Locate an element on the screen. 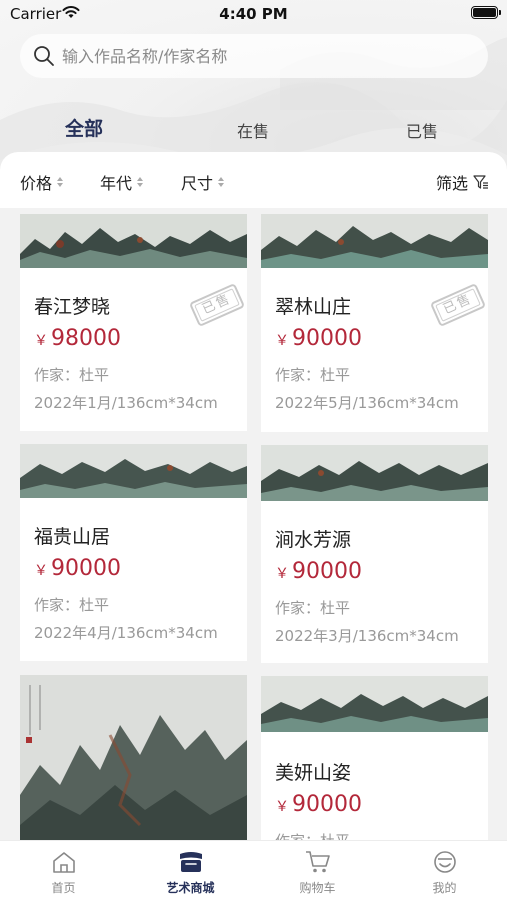 The image size is (507, 900). bottom-tab-bar: 首页 艺术商城 购物车 我的 is located at coordinates (253, 870).